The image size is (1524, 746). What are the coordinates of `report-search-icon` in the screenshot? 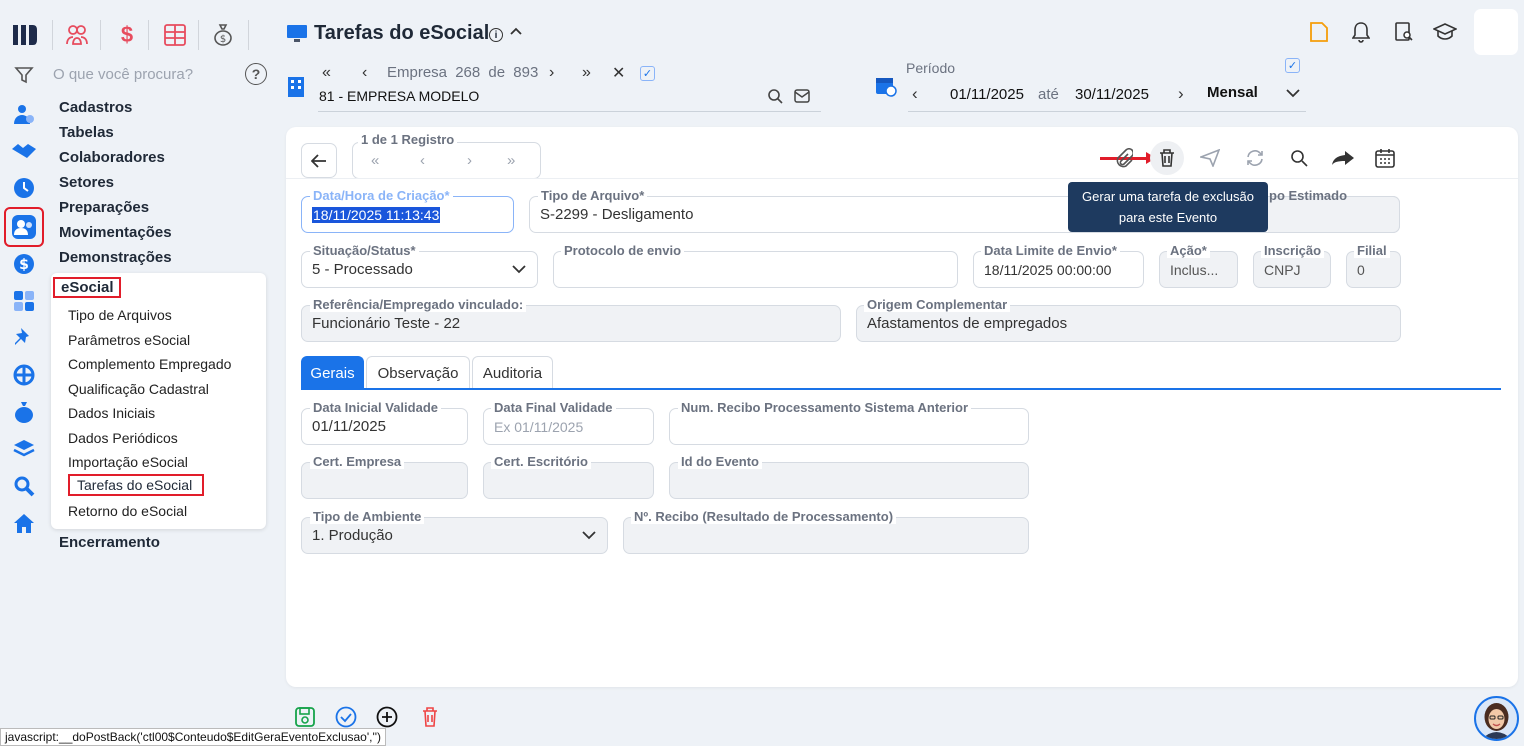 It's located at (1404, 32).